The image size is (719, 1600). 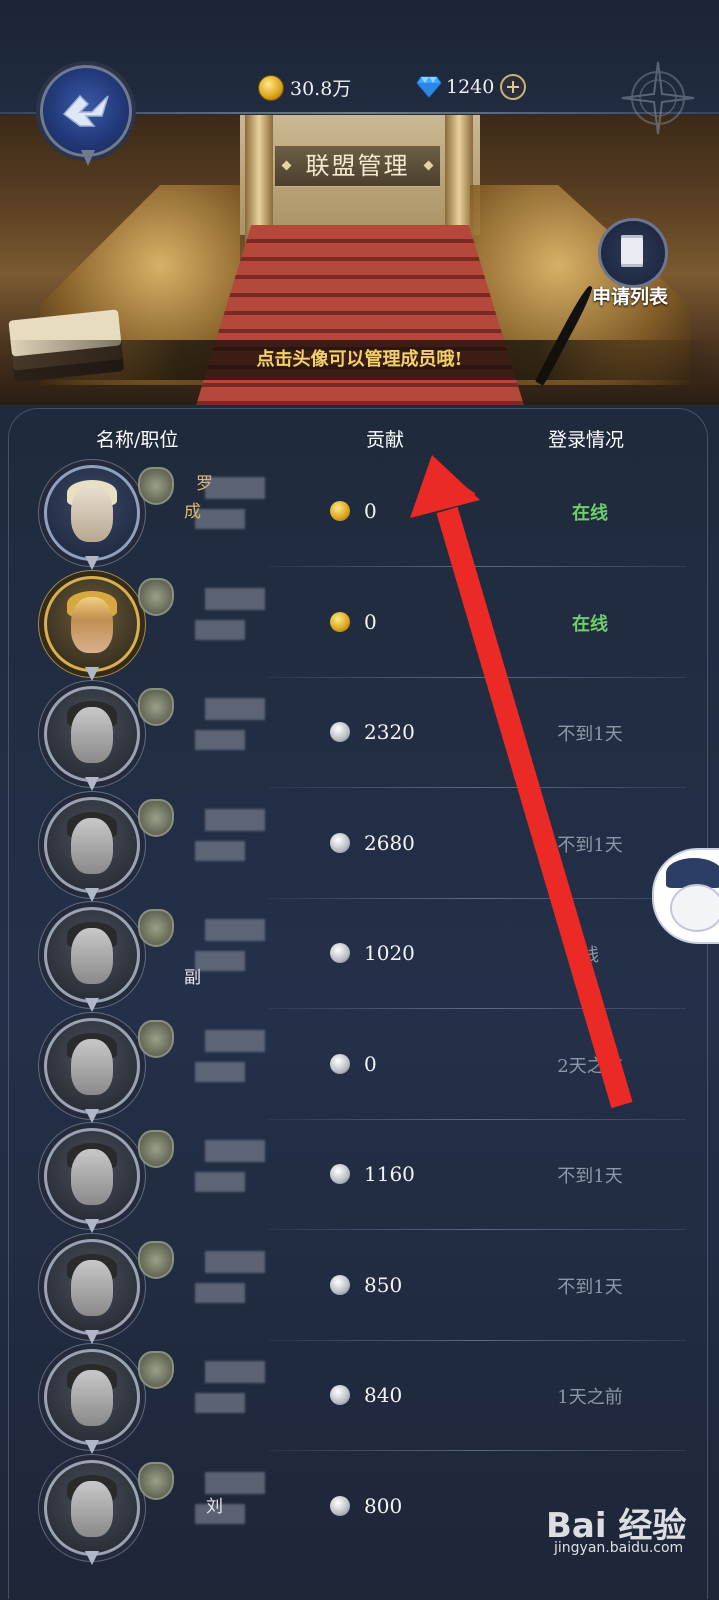 I want to click on member-row: 0 2天之前, so click(x=353, y=1065).